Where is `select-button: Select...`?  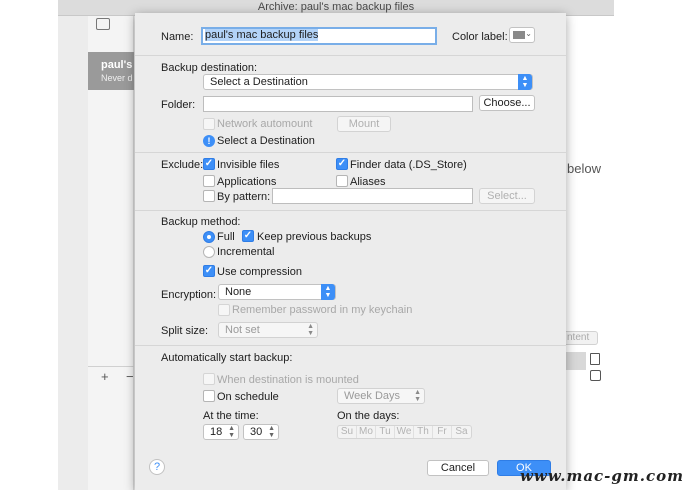 select-button: Select... is located at coordinates (507, 196).